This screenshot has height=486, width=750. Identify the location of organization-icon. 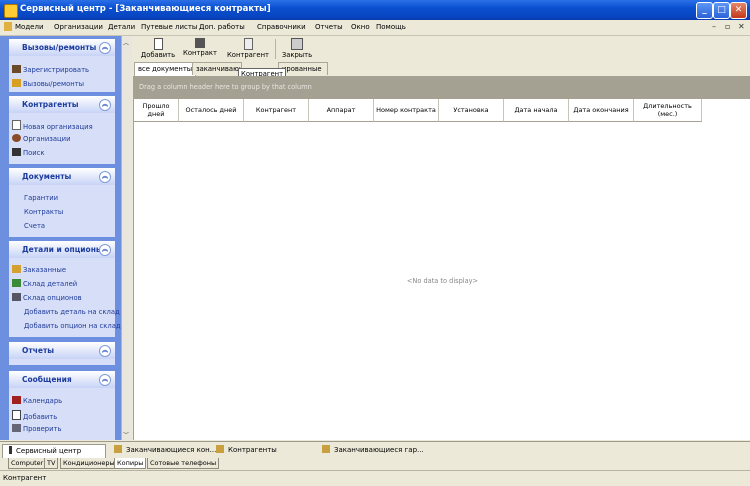
(16, 138).